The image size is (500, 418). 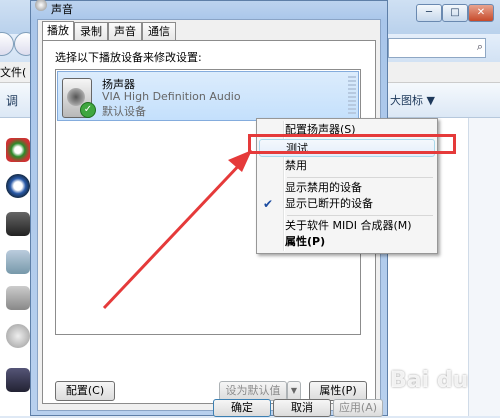 What do you see at coordinates (429, 380) in the screenshot?
I see `watermark: Bai du` at bounding box center [429, 380].